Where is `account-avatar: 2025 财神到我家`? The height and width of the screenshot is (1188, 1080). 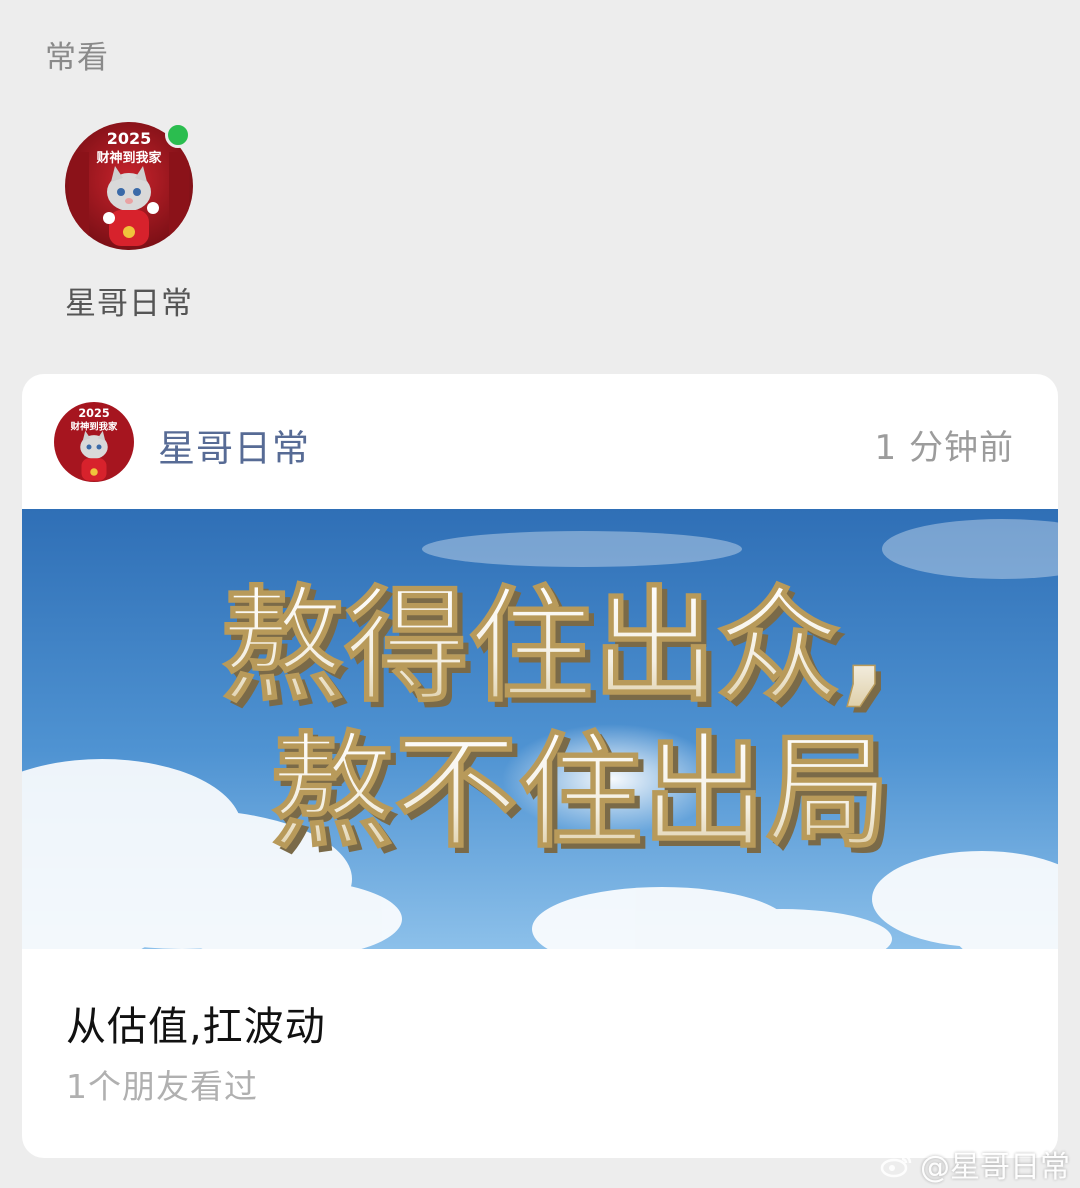 account-avatar: 2025 财神到我家 is located at coordinates (94, 442).